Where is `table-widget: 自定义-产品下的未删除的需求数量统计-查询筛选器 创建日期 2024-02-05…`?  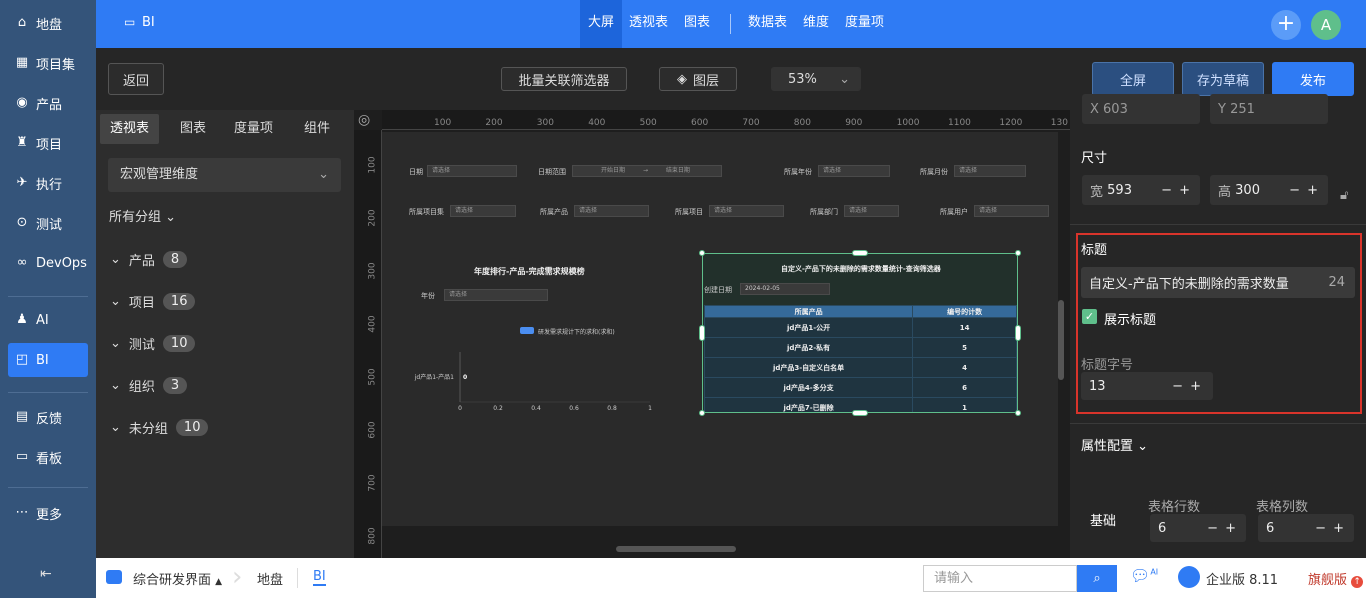
table-widget: 自定义-产品下的未删除的需求数量统计-查询筛选器 创建日期 2024-02-05… is located at coordinates (860, 333).